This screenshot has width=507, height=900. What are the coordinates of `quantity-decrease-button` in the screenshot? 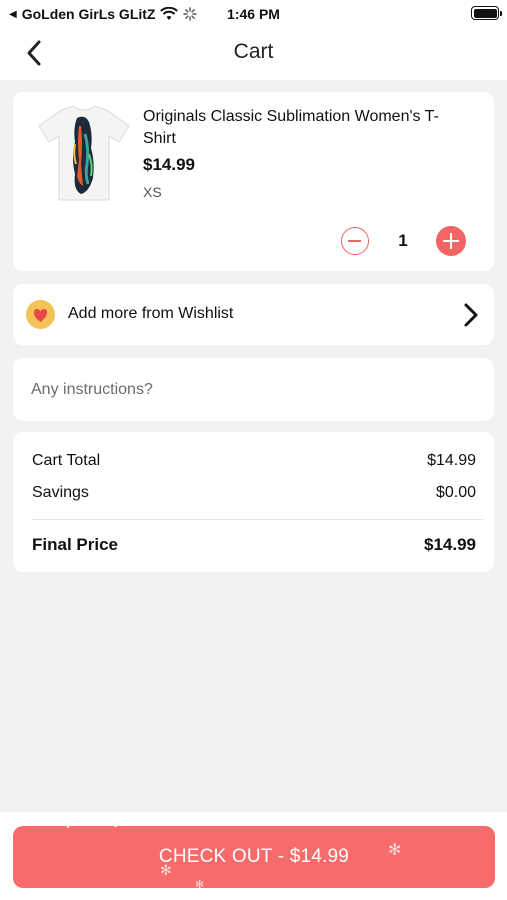 It's located at (355, 241).